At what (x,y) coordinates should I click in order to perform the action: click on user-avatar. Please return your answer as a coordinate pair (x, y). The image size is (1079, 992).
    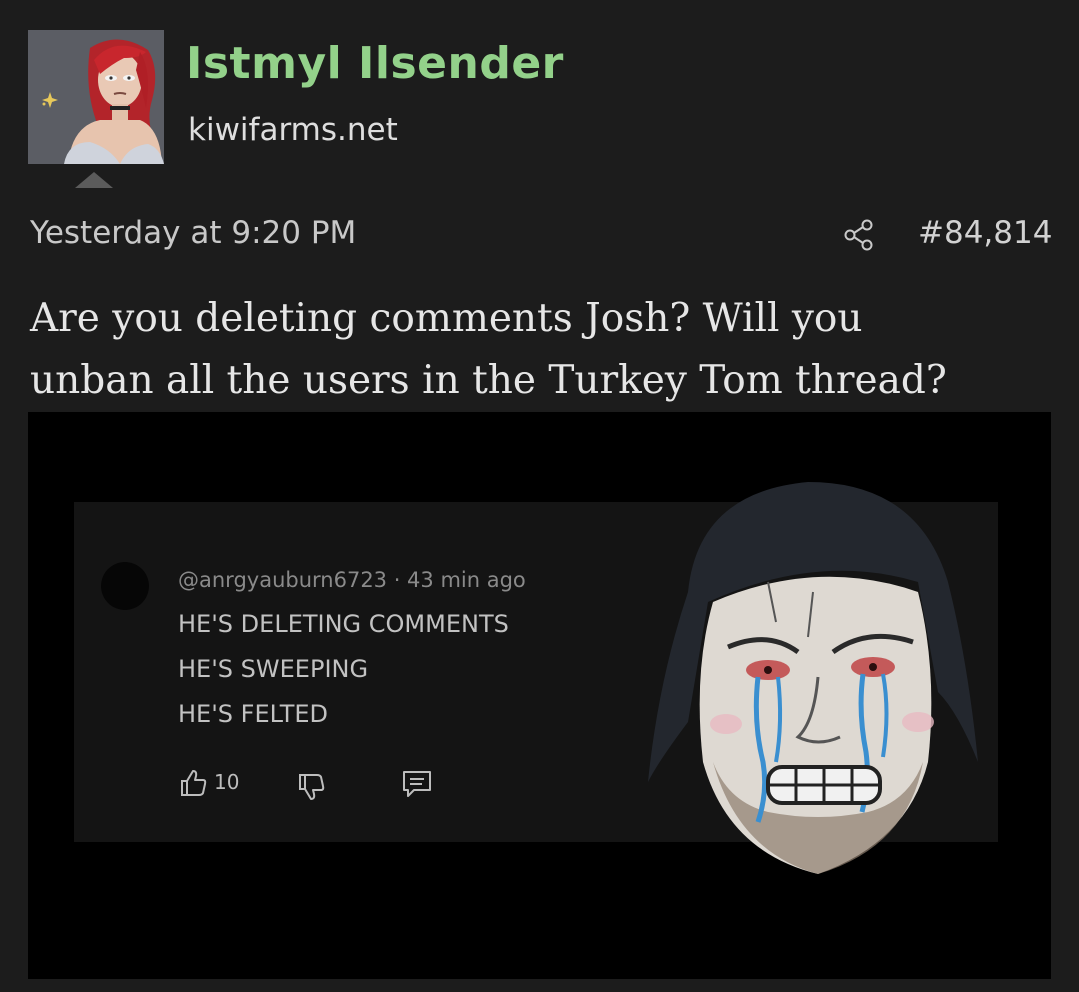
    Looking at the image, I should click on (96, 97).